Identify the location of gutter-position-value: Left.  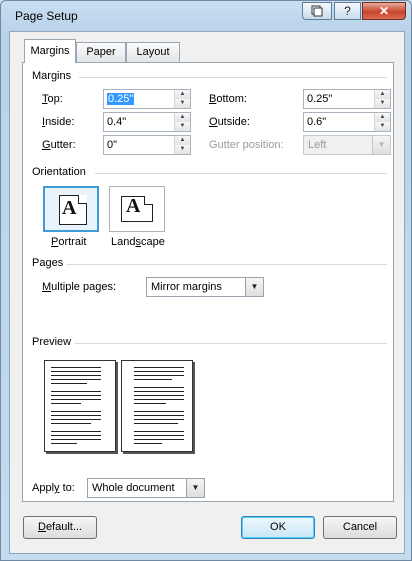
(317, 145).